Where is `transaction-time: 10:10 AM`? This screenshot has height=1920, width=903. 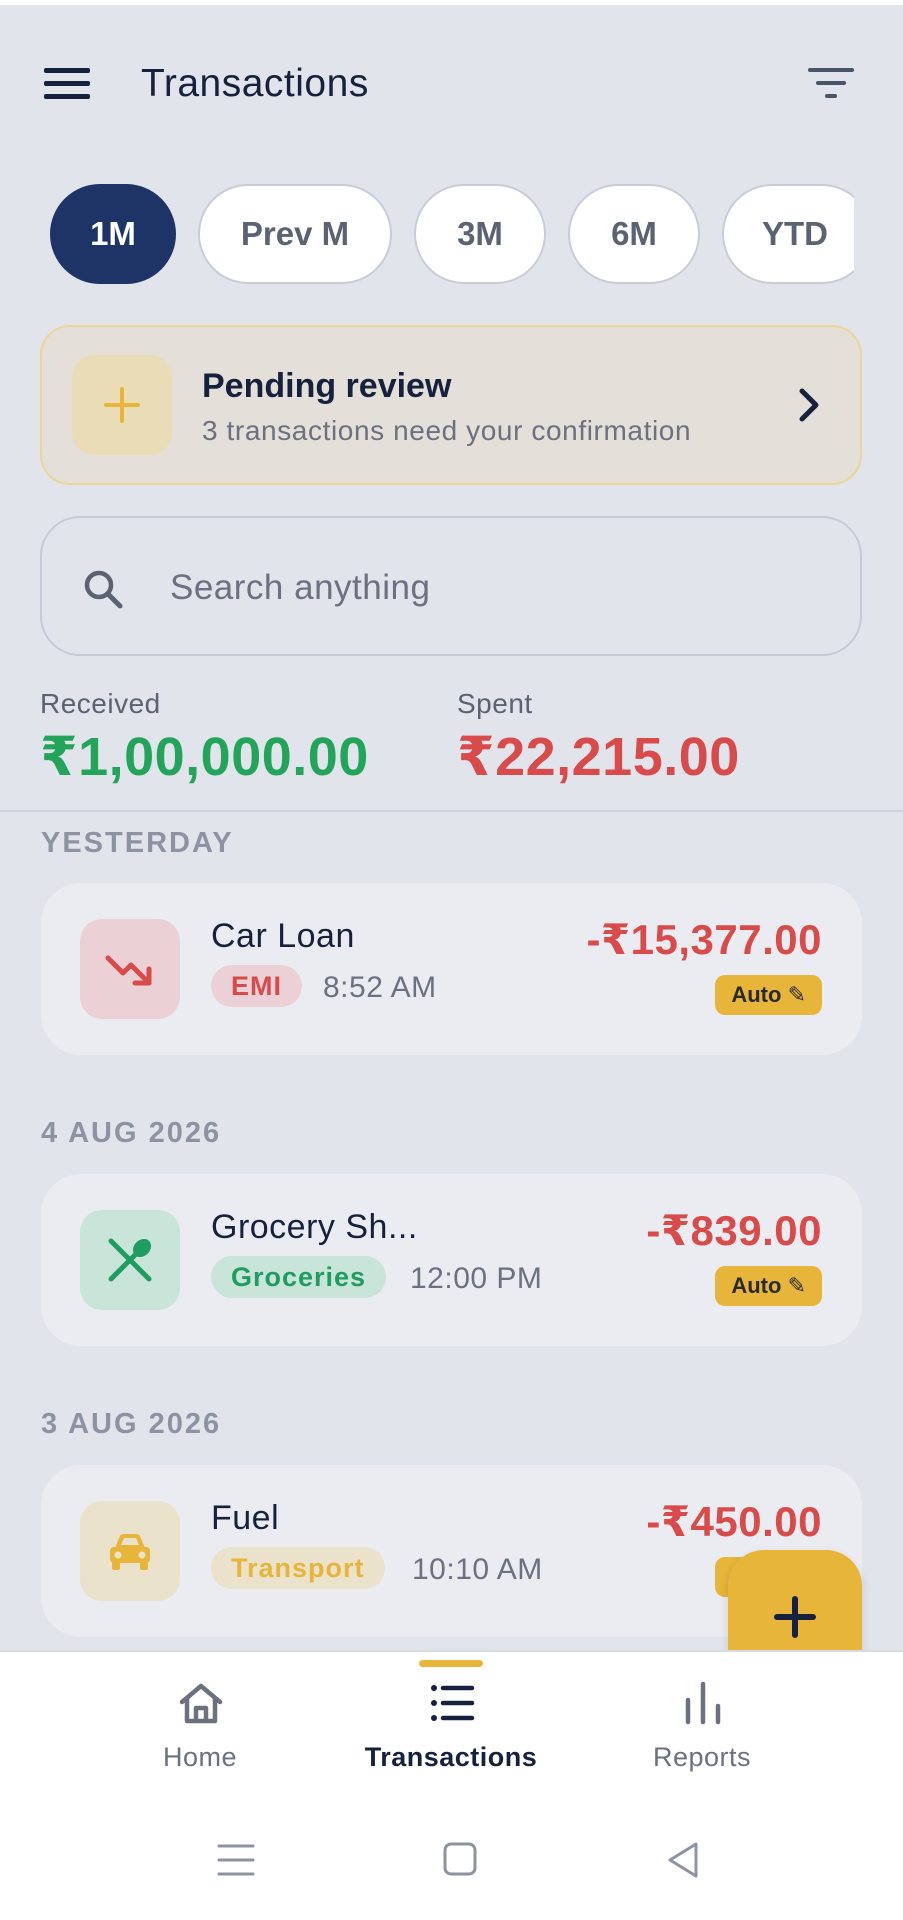 transaction-time: 10:10 AM is located at coordinates (477, 1569).